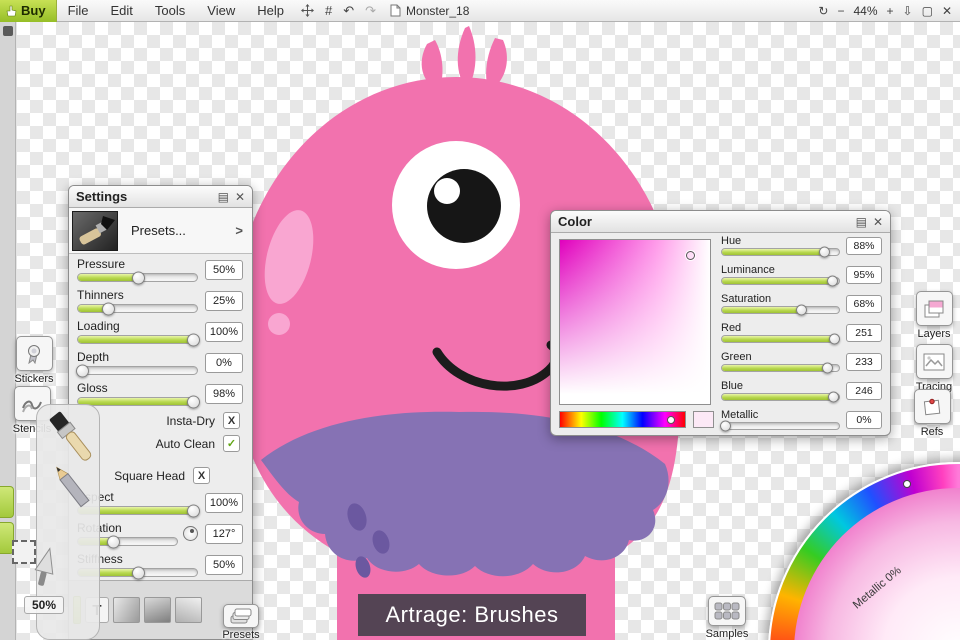 This screenshot has height=640, width=960. What do you see at coordinates (878, 222) in the screenshot?
I see `color-close-icon: ✕` at bounding box center [878, 222].